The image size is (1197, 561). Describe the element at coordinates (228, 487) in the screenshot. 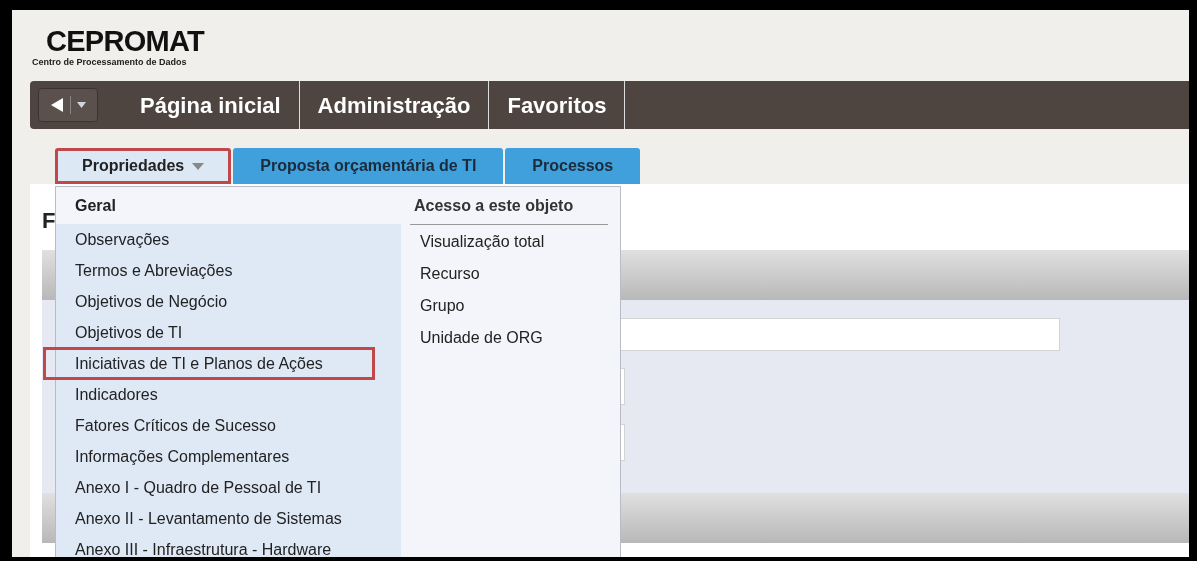

I see `menu-item: Anexo I - Quadro de Pessoal de TI` at that location.